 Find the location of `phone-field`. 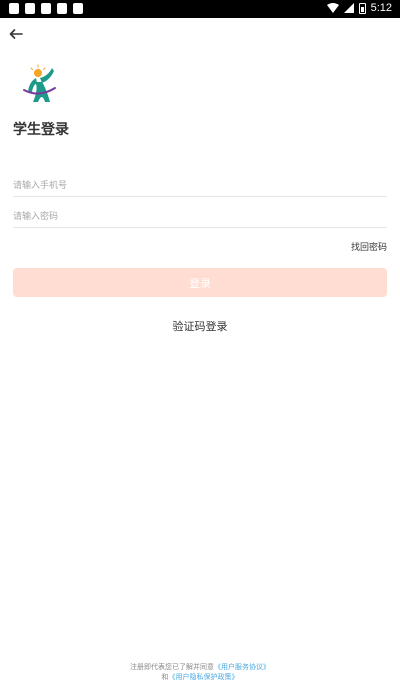

phone-field is located at coordinates (200, 185).